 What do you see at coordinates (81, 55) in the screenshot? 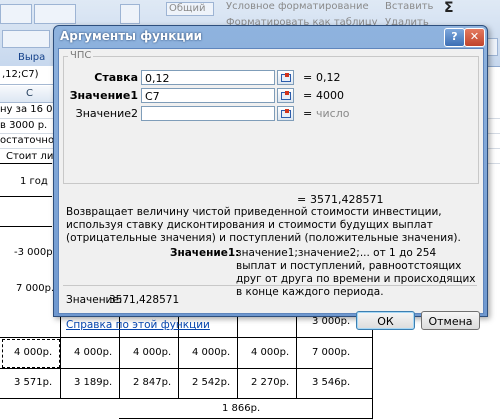
I see `function-name-label: ЧПС` at bounding box center [81, 55].